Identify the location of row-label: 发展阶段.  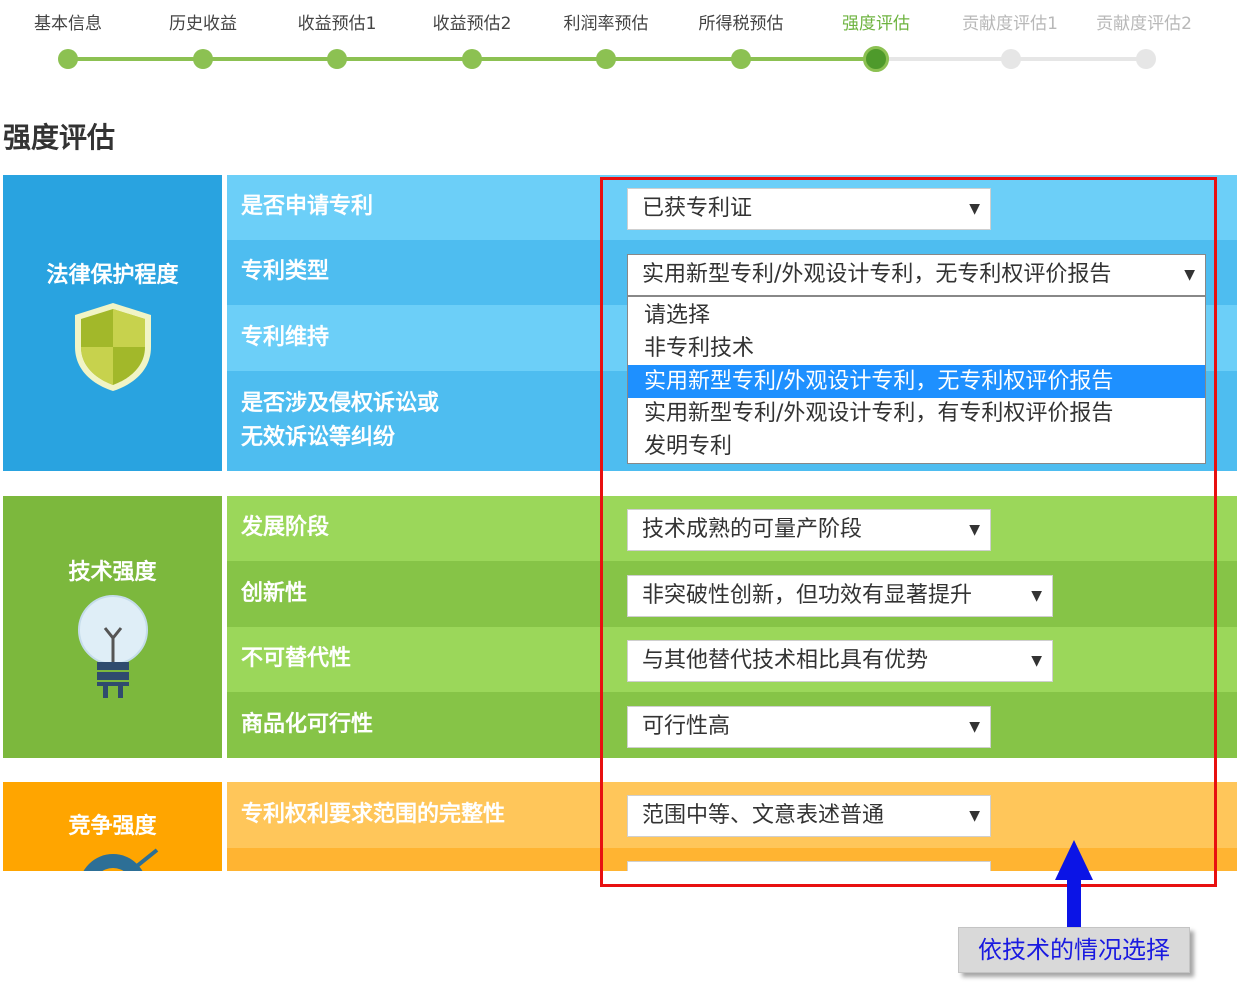
(285, 527).